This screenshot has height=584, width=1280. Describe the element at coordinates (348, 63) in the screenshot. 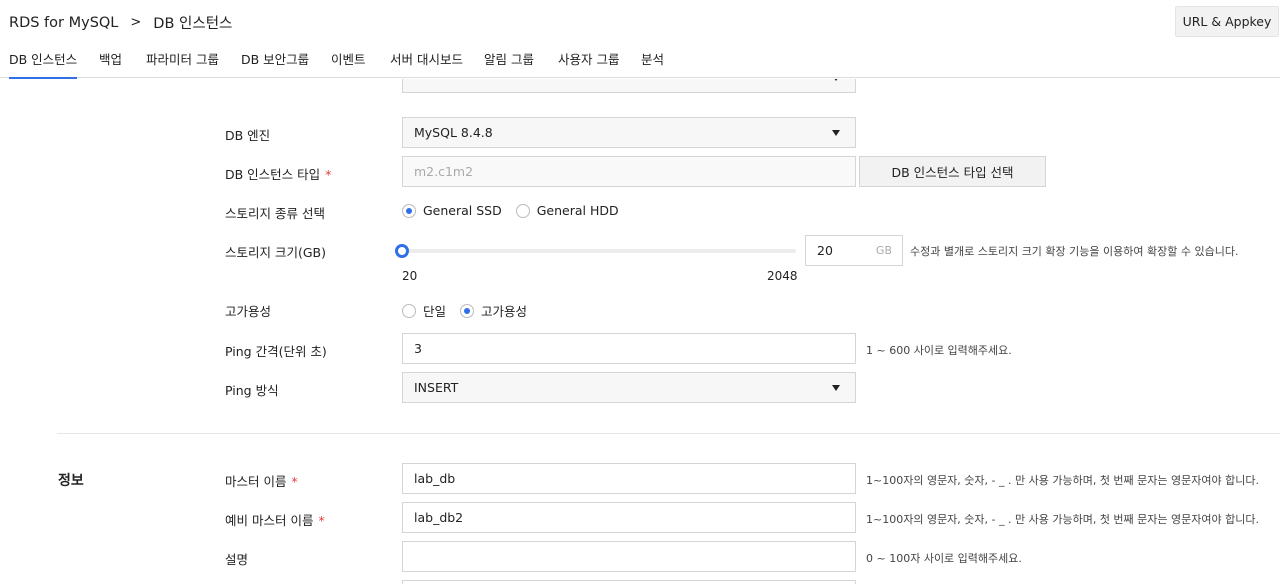

I see `tab-events: 이벤트` at that location.